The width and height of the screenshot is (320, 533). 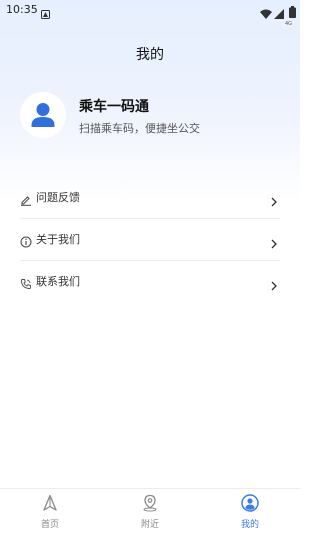 I want to click on phone-icon, so click(x=26, y=282).